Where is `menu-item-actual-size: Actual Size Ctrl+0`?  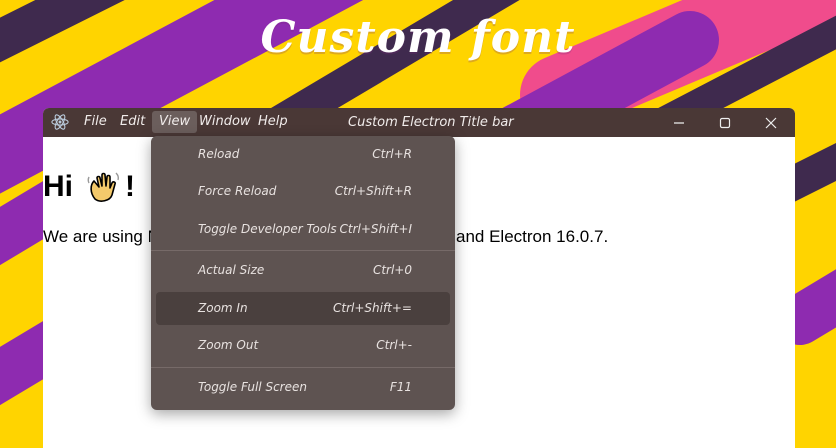 menu-item-actual-size: Actual Size Ctrl+0 is located at coordinates (303, 270).